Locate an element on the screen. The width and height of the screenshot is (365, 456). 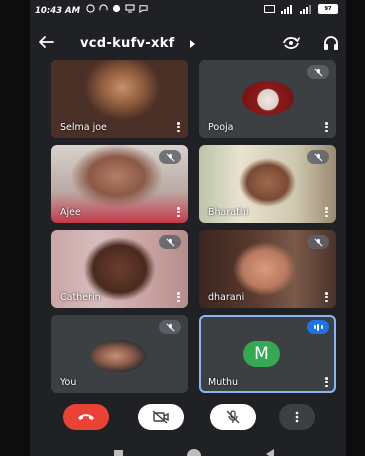
notification-icon is located at coordinates (90, 8).